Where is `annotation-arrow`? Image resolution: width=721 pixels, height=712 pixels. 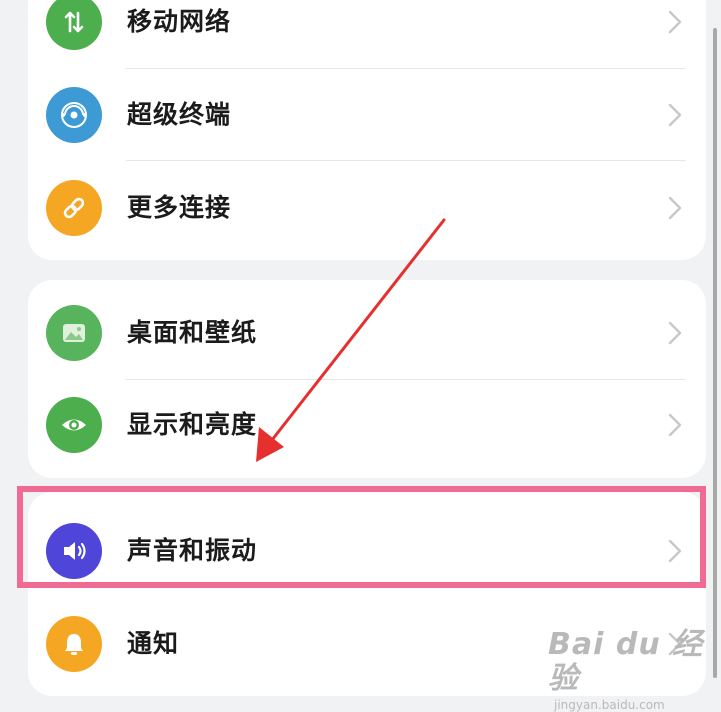
annotation-arrow is located at coordinates (351, 340).